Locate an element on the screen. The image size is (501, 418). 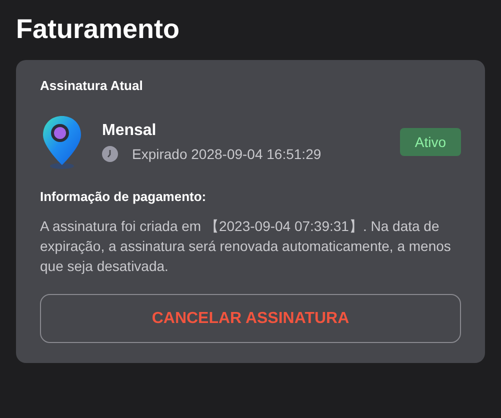
page-title: Faturamento is located at coordinates (98, 29).